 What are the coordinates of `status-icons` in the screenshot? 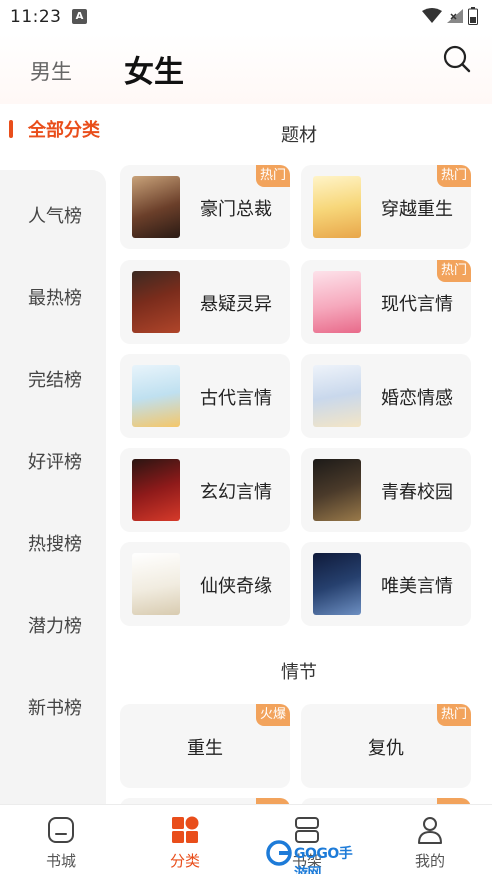 It's located at (450, 16).